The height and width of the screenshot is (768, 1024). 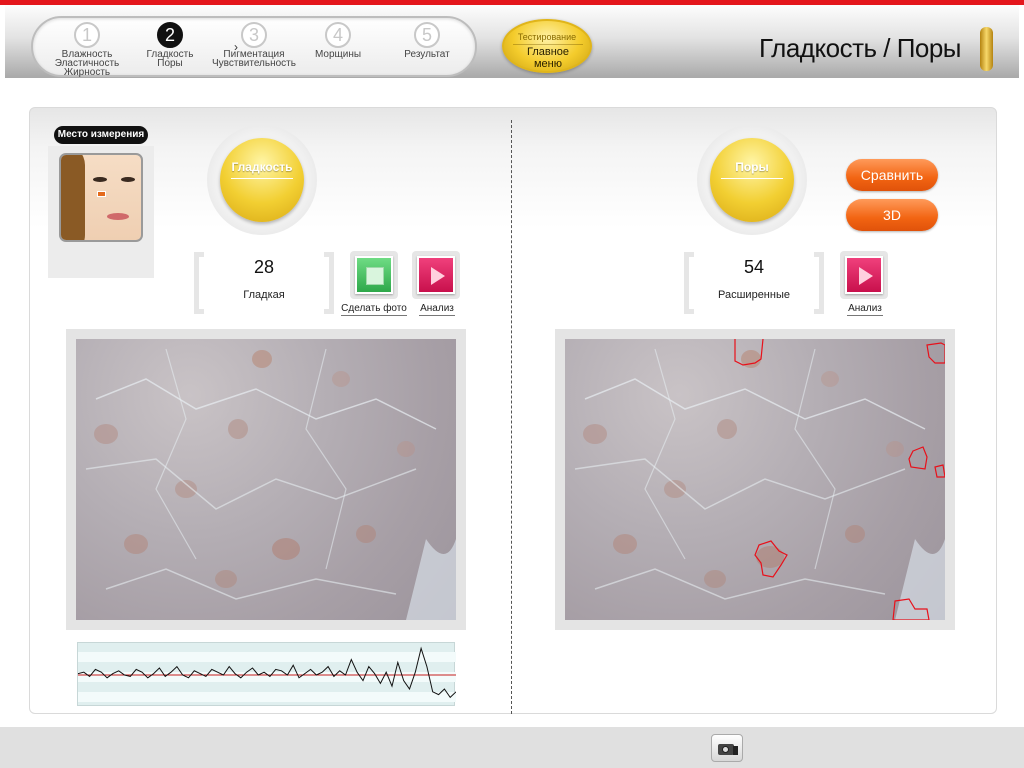 What do you see at coordinates (264, 267) in the screenshot?
I see `smoothness-score-value: 28` at bounding box center [264, 267].